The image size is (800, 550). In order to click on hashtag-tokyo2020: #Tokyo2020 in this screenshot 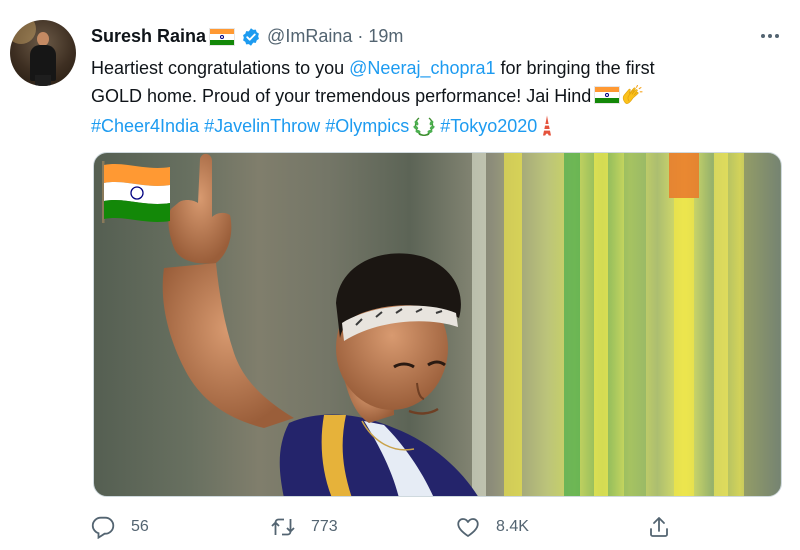, I will do `click(488, 126)`.